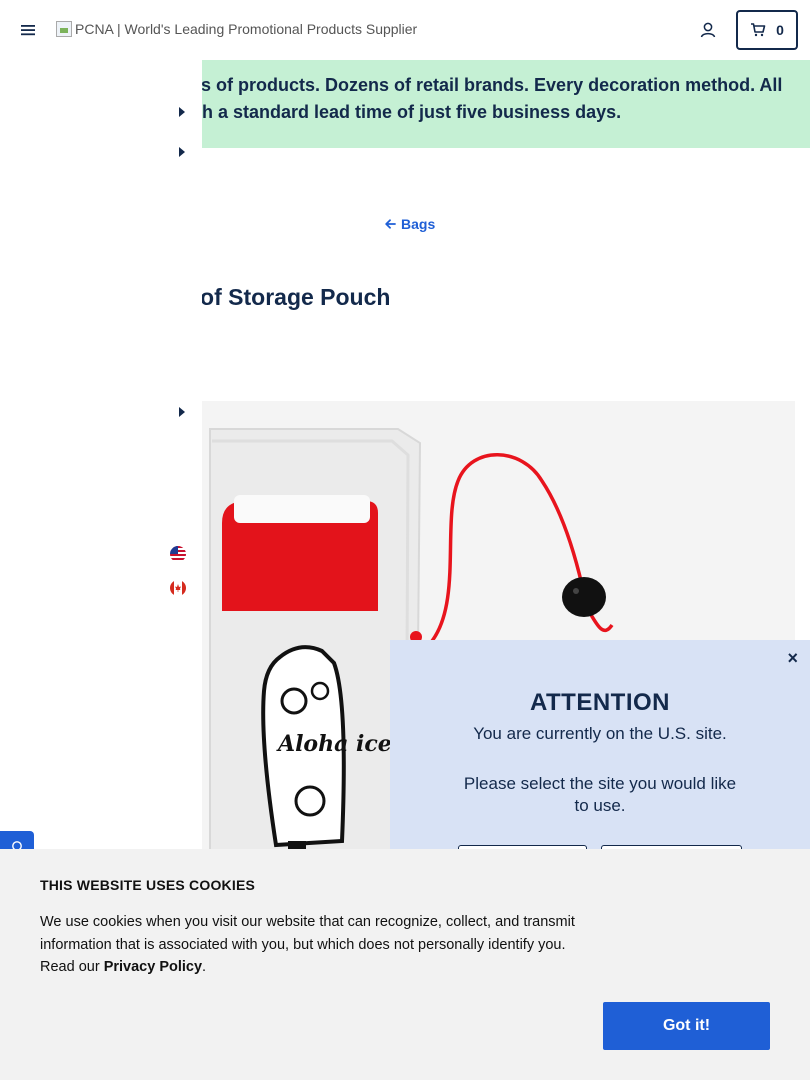  Describe the element at coordinates (178, 588) in the screenshot. I see `canada-flag-icon` at that location.